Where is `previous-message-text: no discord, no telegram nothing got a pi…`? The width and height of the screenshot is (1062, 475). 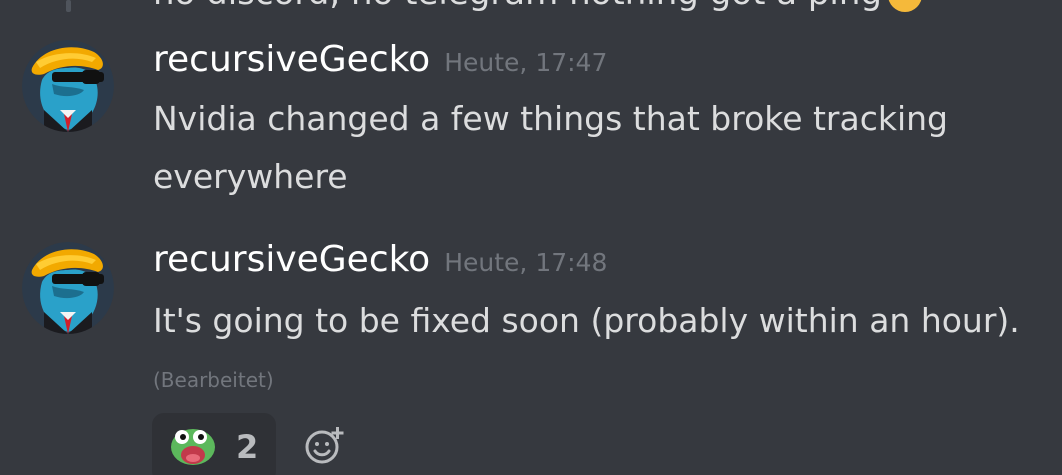 previous-message-text: no discord, no telegram nothing got a pi… is located at coordinates (517, 6).